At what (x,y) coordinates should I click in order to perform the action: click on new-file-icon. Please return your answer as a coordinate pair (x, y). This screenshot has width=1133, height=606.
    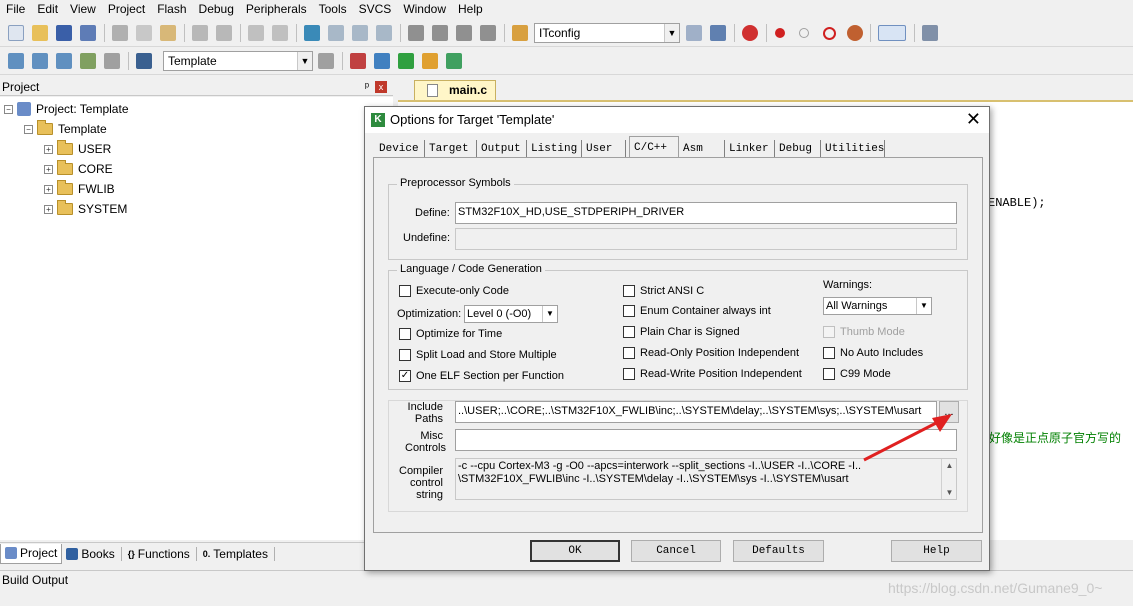
    Looking at the image, I should click on (16, 33).